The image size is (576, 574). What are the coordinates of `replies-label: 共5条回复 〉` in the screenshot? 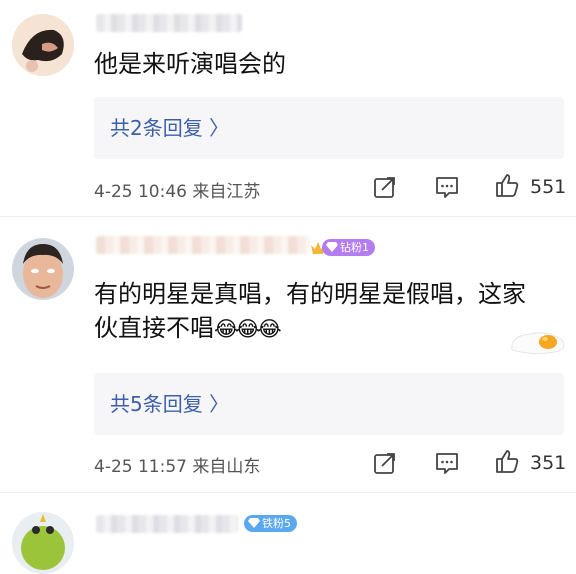 It's located at (170, 404).